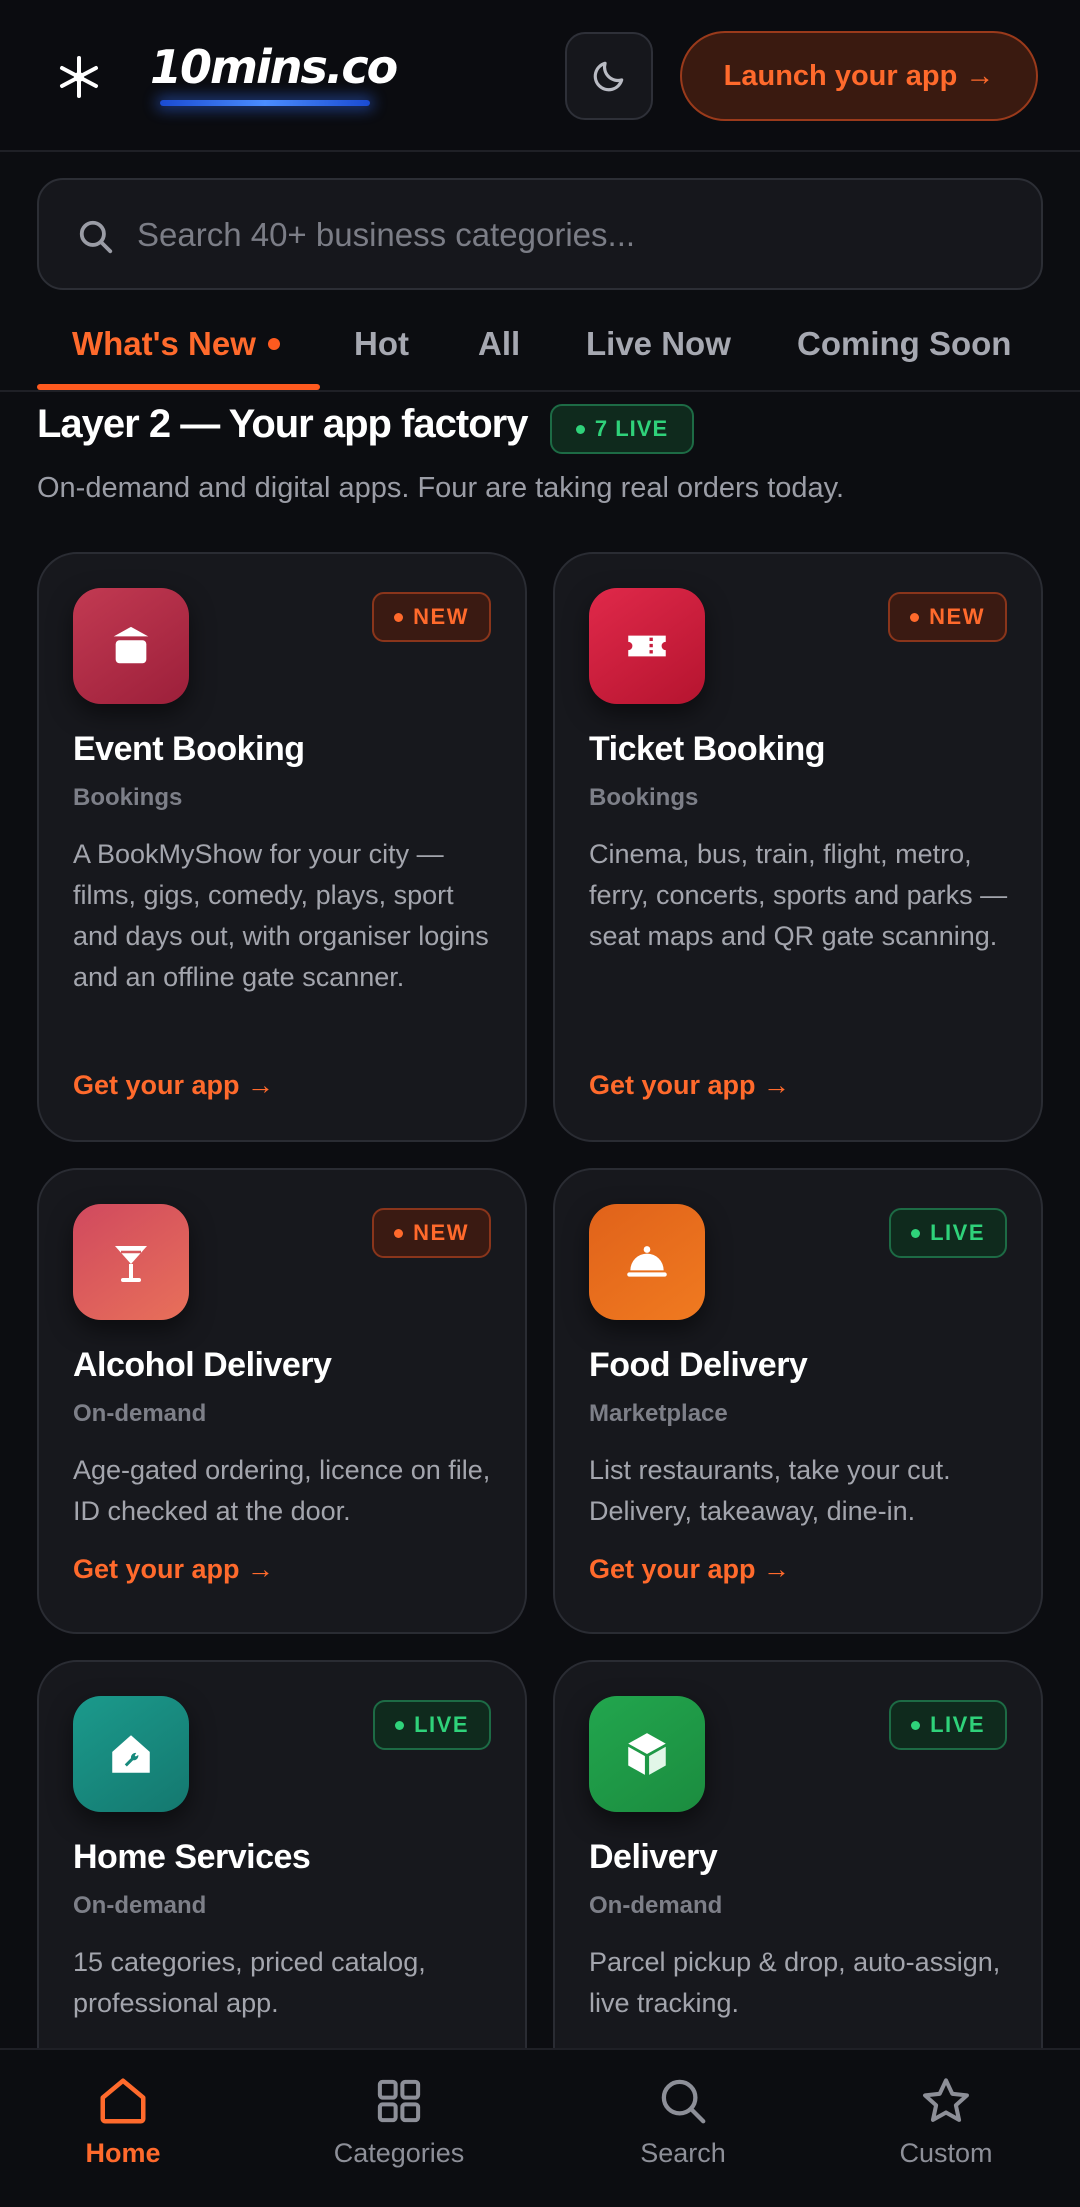 The image size is (1080, 2207). What do you see at coordinates (946, 2153) in the screenshot?
I see `nav-label: Custom` at bounding box center [946, 2153].